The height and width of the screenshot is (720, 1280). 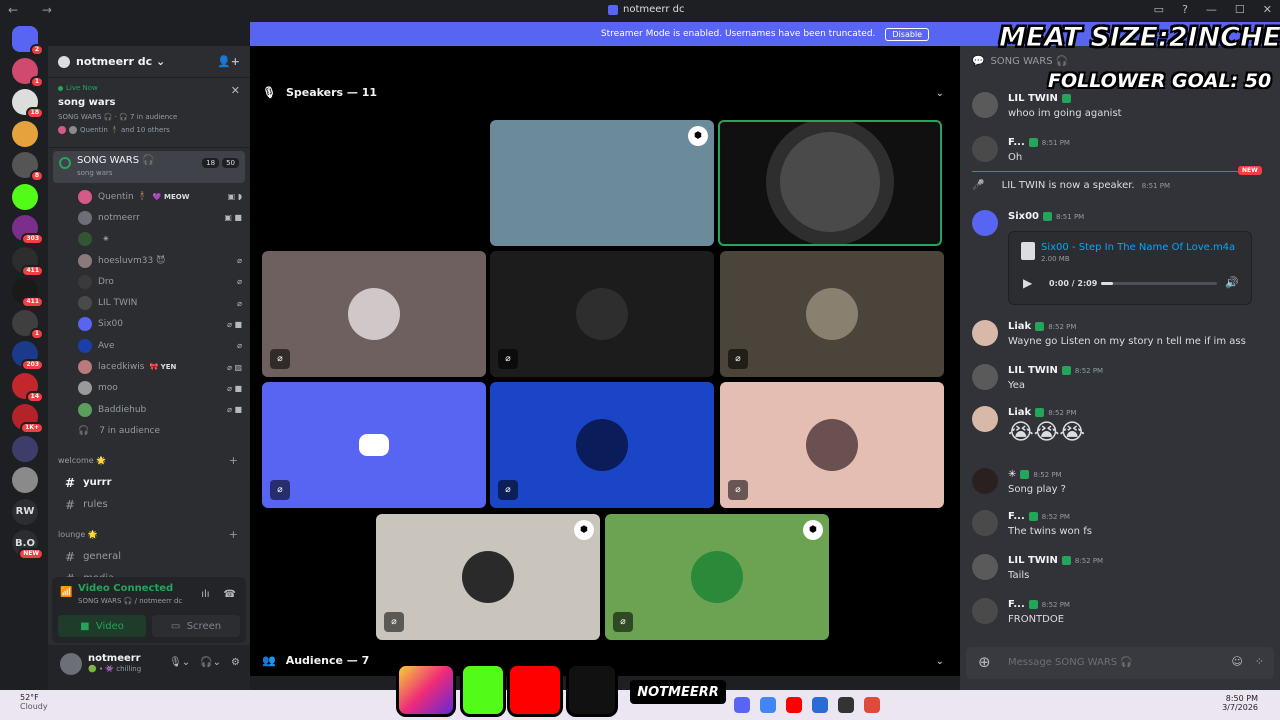 What do you see at coordinates (179, 662) in the screenshot?
I see `microphone-icon: 🎙⌄` at bounding box center [179, 662].